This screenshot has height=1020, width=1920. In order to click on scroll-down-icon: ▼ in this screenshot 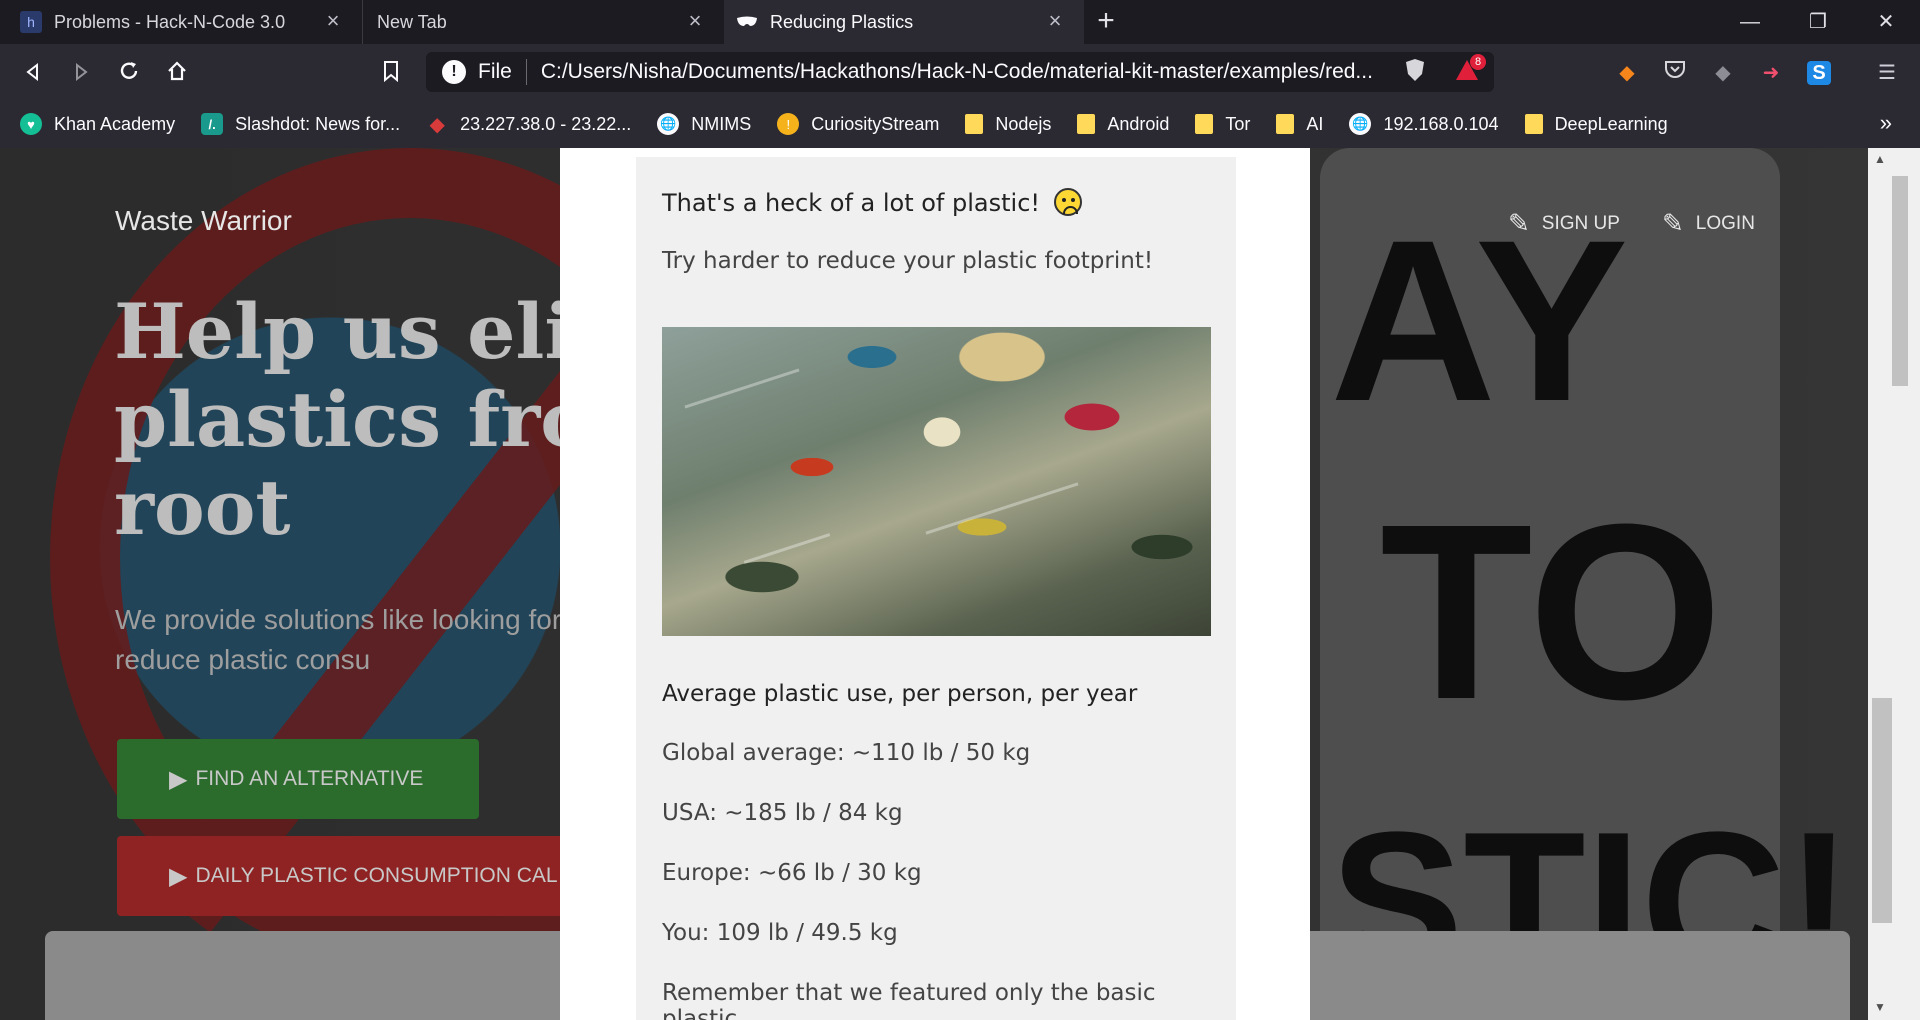, I will do `click(1880, 1007)`.